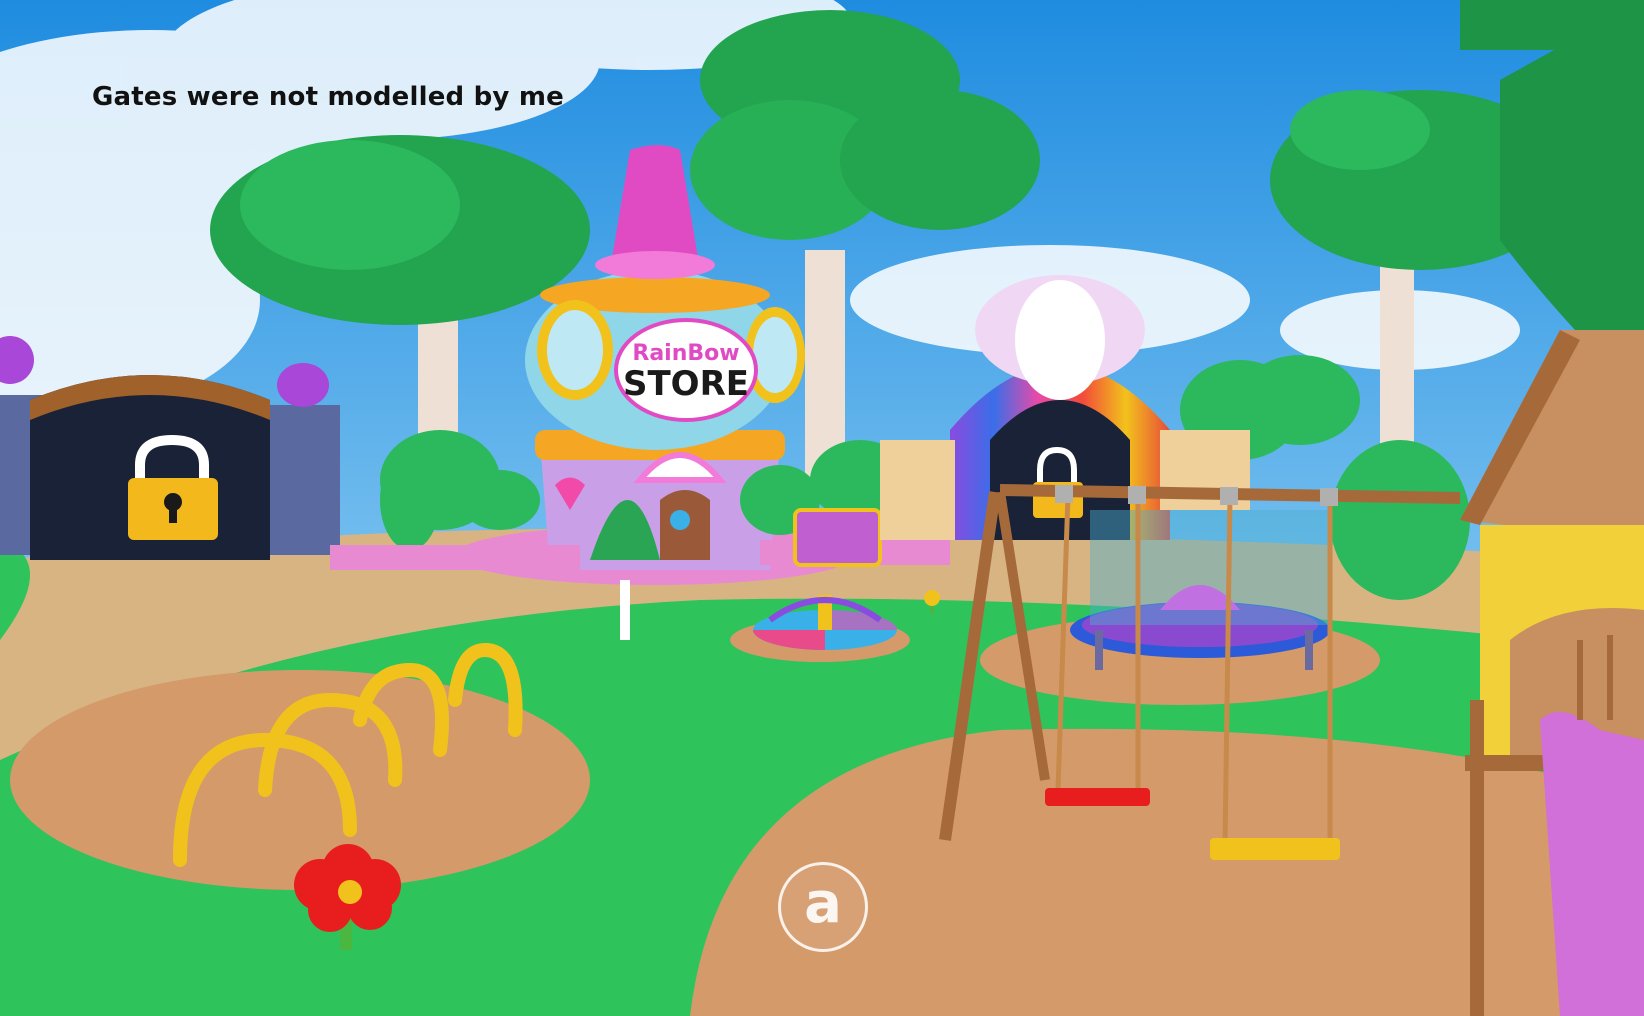 Image resolution: width=1644 pixels, height=1016 pixels. What do you see at coordinates (1275, 849) in the screenshot?
I see `swing-seat-yellow` at bounding box center [1275, 849].